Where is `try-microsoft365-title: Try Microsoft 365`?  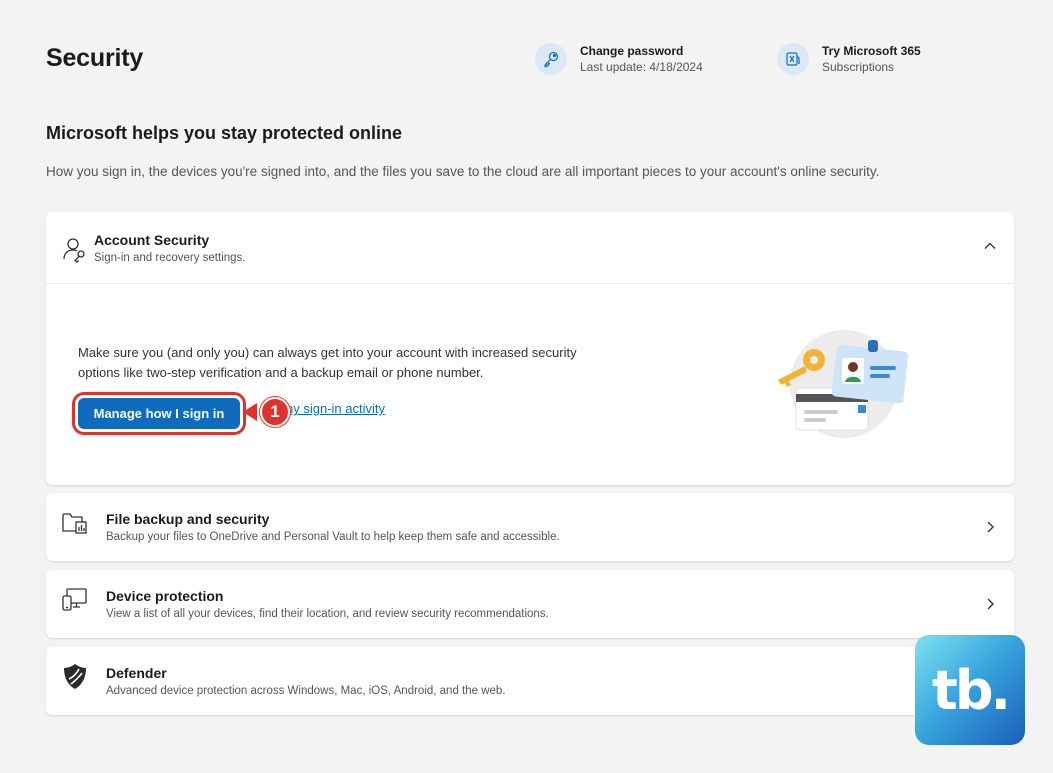 try-microsoft365-title: Try Microsoft 365 is located at coordinates (871, 51).